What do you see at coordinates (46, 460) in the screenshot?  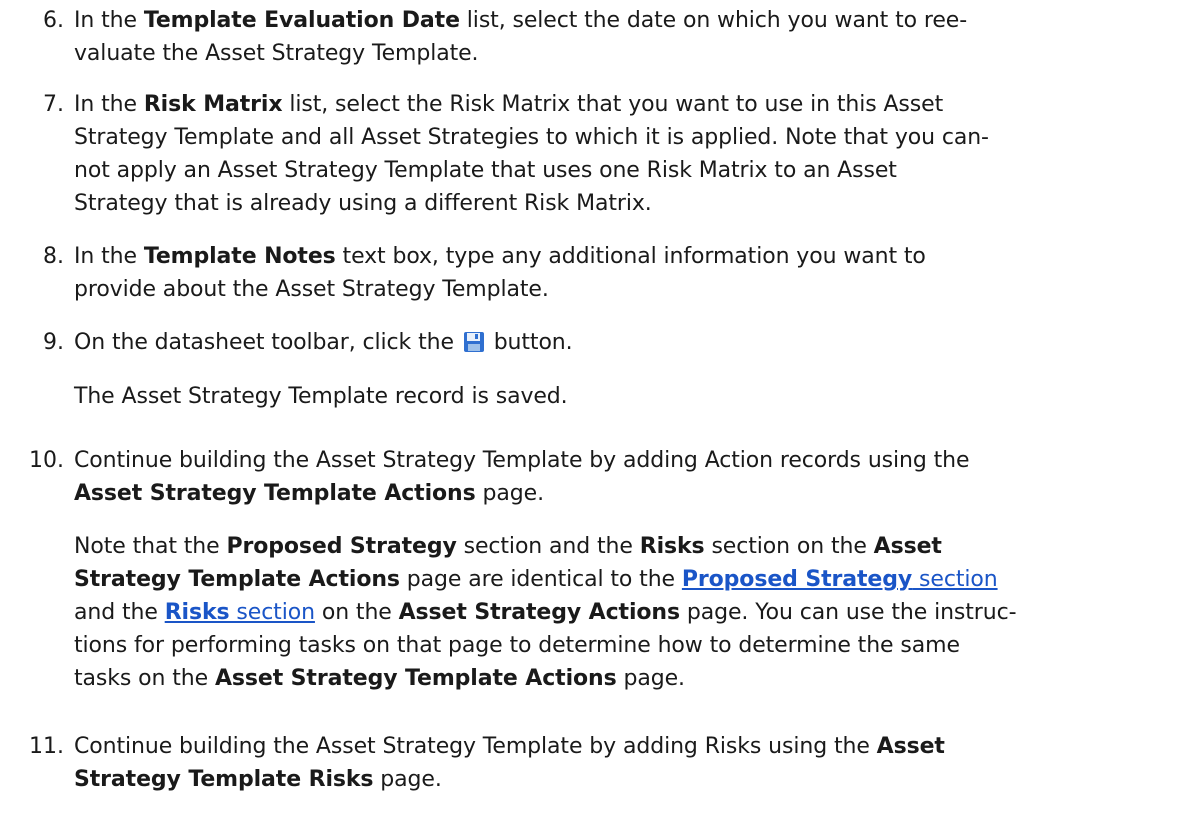 I see `step-number: 10.` at bounding box center [46, 460].